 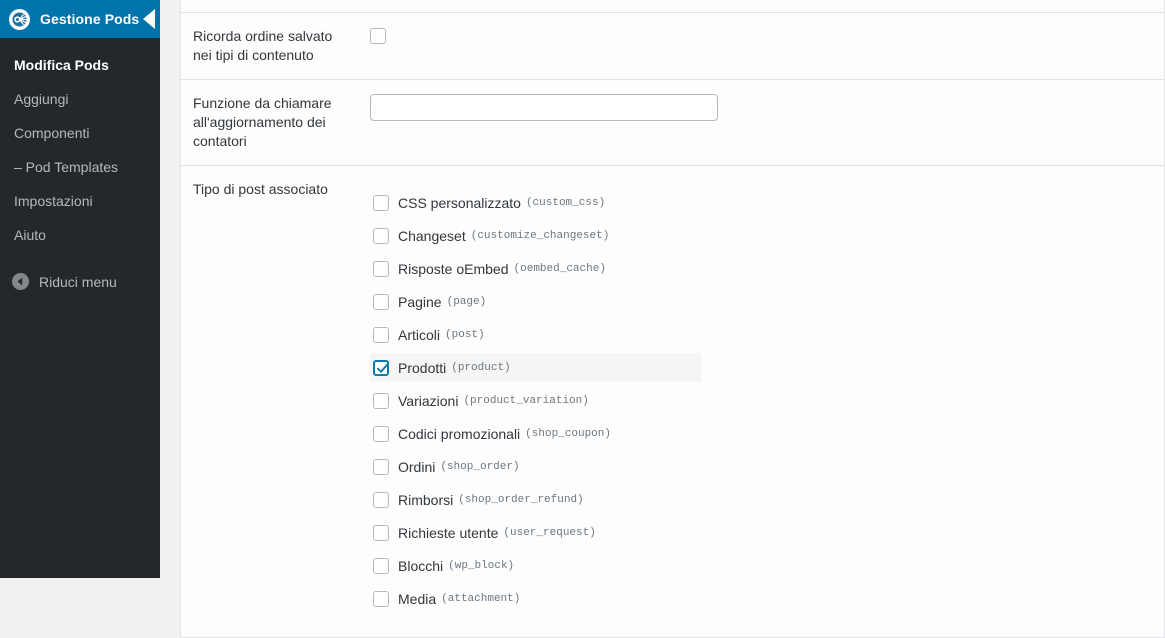 I want to click on collapse-menu-button: Riduci menu, so click(x=80, y=281).